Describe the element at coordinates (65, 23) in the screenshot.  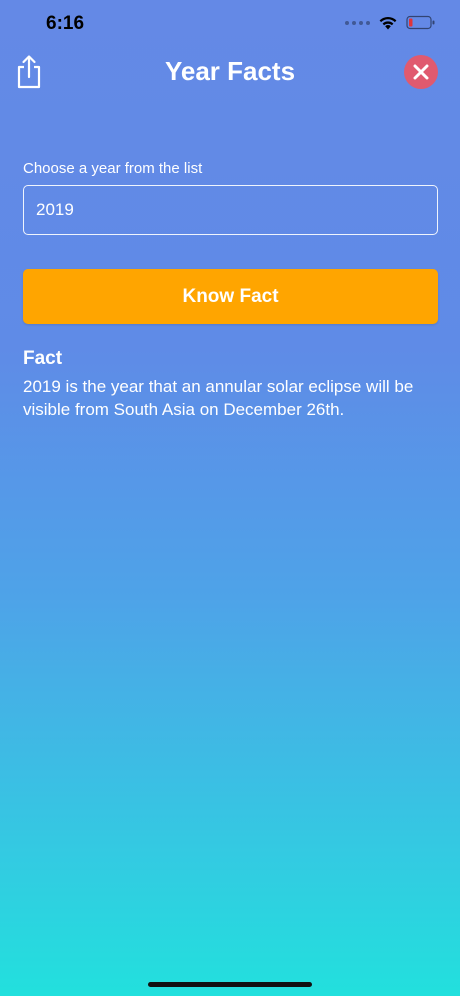
I see `status-time: 6:16` at that location.